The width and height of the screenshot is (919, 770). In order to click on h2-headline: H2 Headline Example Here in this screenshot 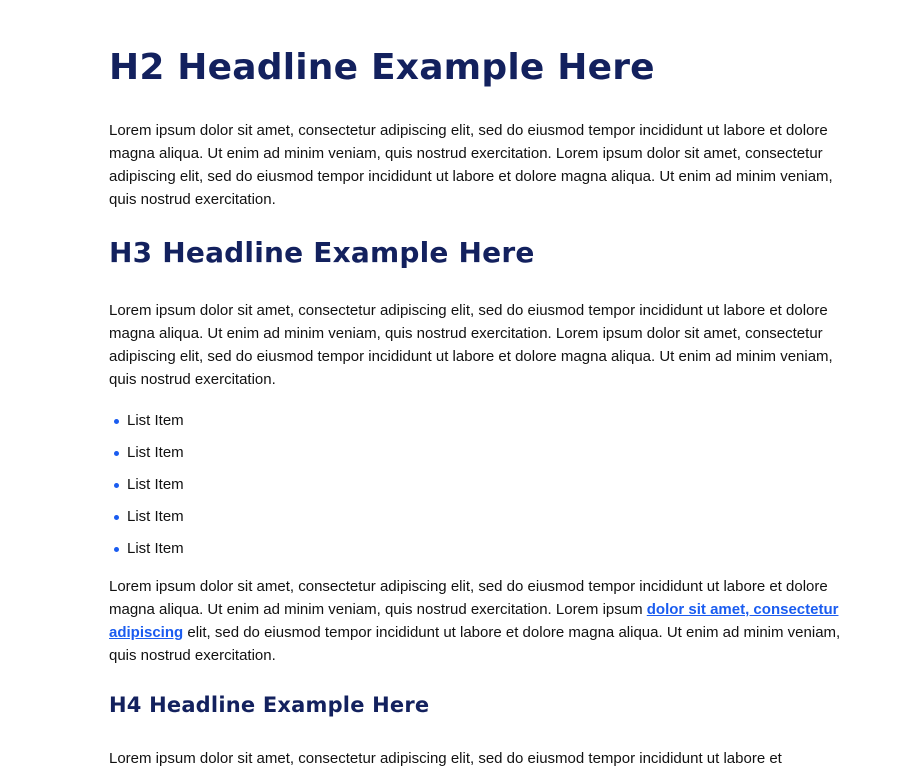, I will do `click(382, 67)`.